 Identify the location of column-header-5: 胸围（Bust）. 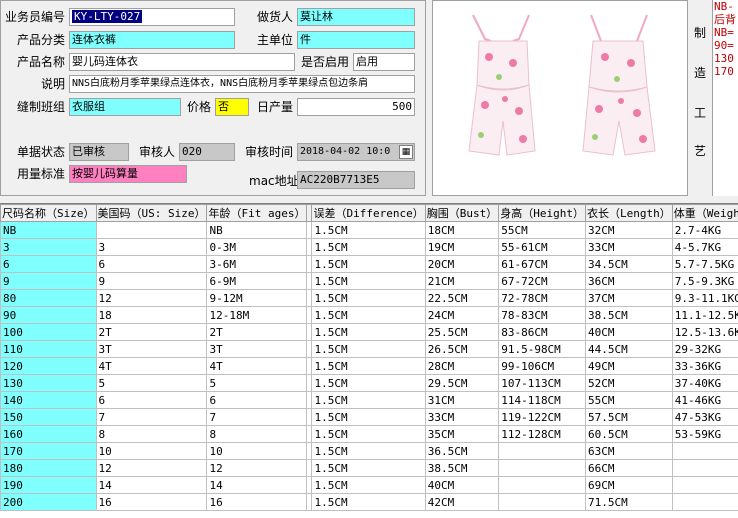
(462, 213).